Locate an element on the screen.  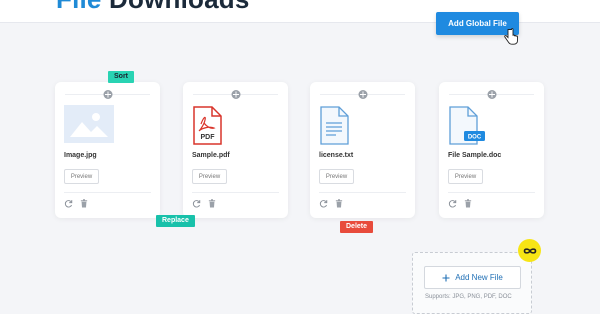
page-title-accent: File is located at coordinates (79, 7).